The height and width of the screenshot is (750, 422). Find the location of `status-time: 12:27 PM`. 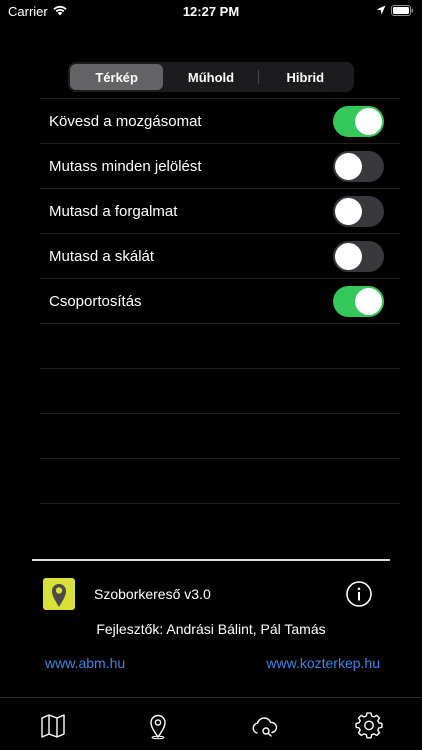

status-time: 12:27 PM is located at coordinates (211, 11).